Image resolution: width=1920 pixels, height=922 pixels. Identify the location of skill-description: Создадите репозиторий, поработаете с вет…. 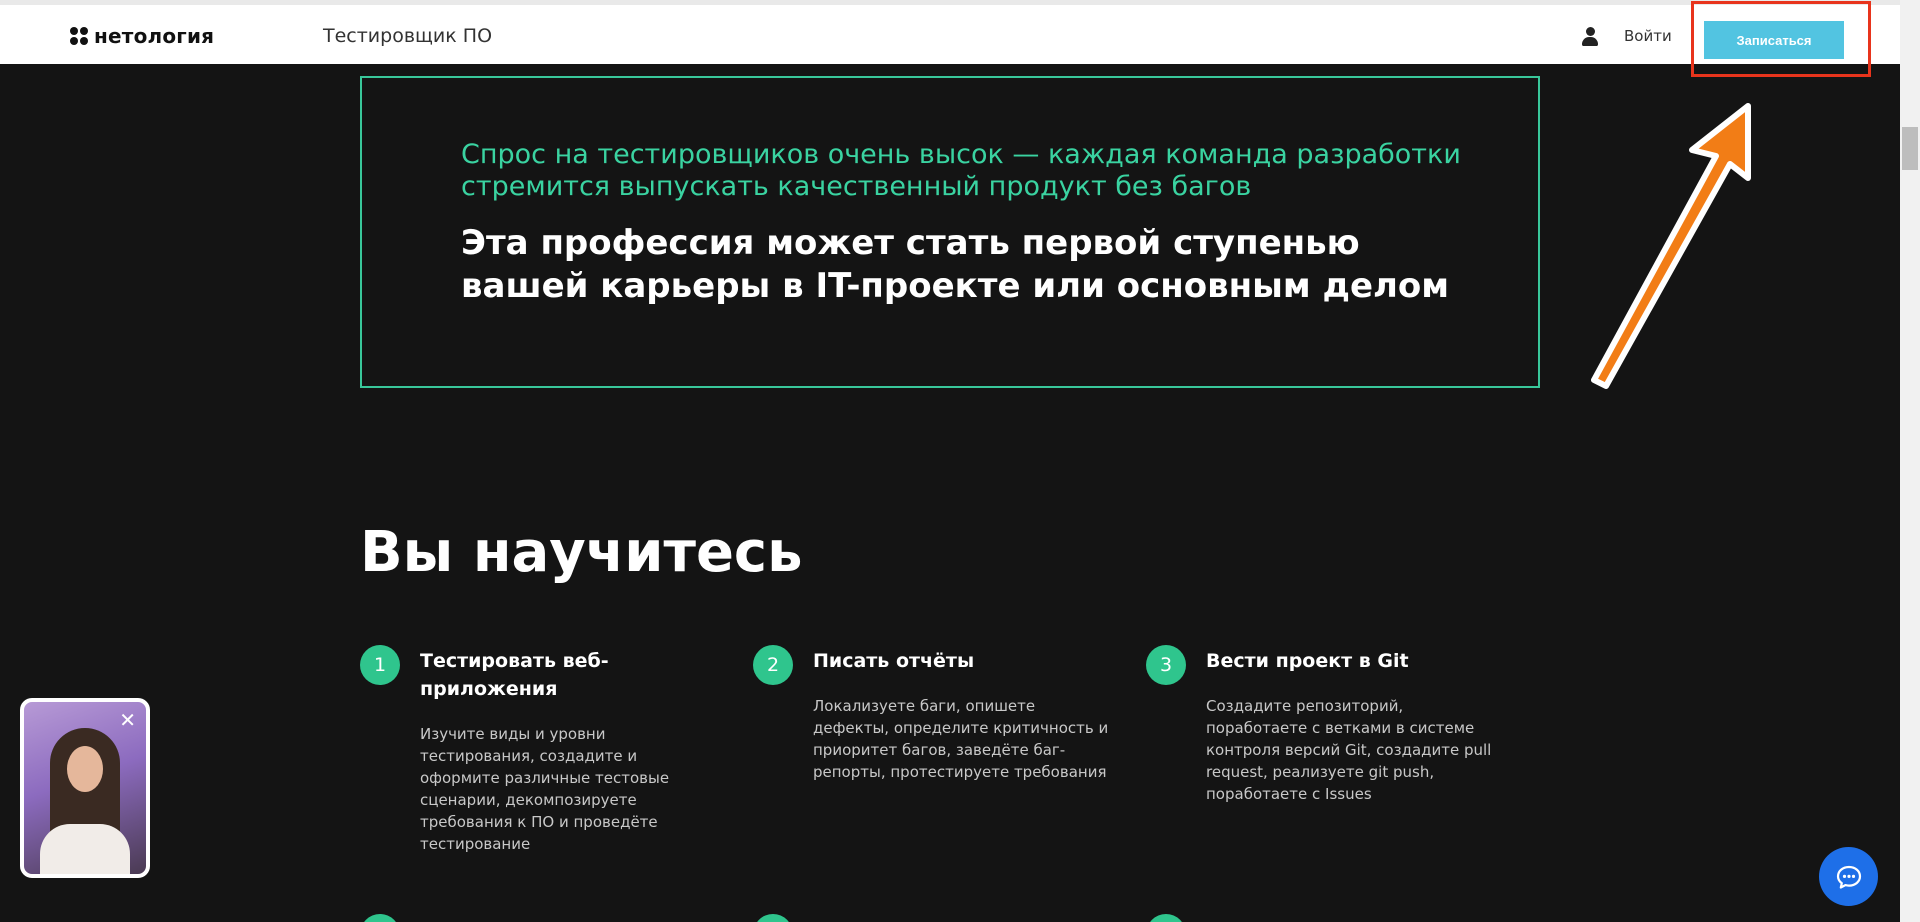
(1349, 750).